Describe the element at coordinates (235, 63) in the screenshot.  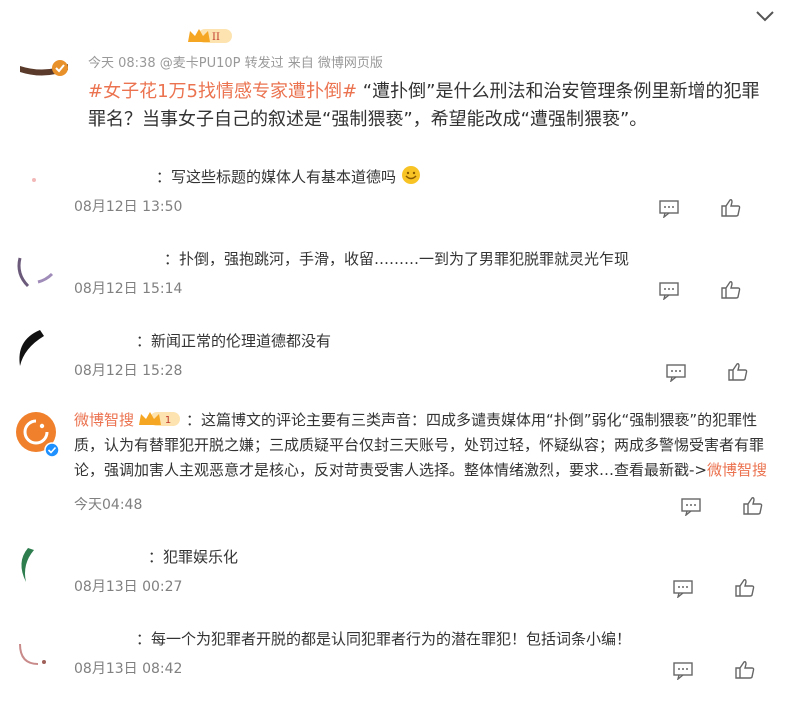
I see `post-meta: 今天 08:38 @麦卡PU10P 转发过 来自 微博网页版` at that location.